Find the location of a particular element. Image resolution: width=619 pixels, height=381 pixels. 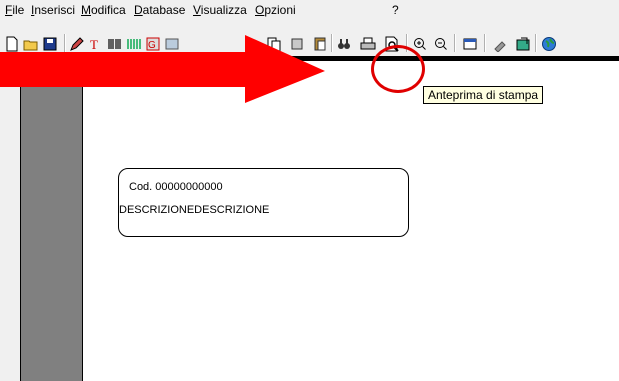

menu-inserisci: Inserisci is located at coordinates (53, 10).